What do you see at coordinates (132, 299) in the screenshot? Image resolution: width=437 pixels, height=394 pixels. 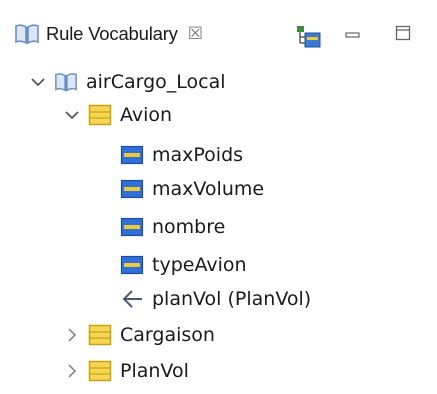 I see `association-icon` at bounding box center [132, 299].